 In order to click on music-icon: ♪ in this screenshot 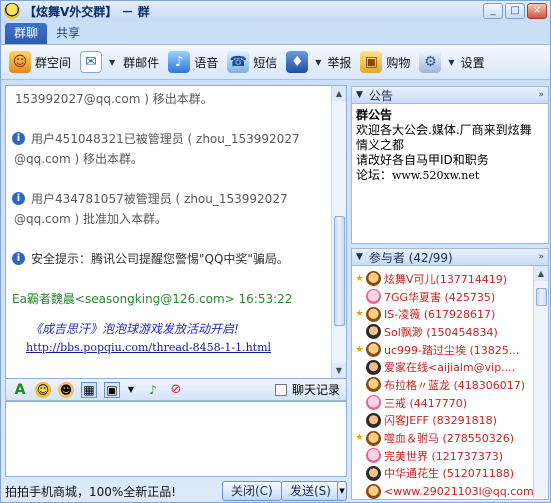, I will do `click(153, 390)`.